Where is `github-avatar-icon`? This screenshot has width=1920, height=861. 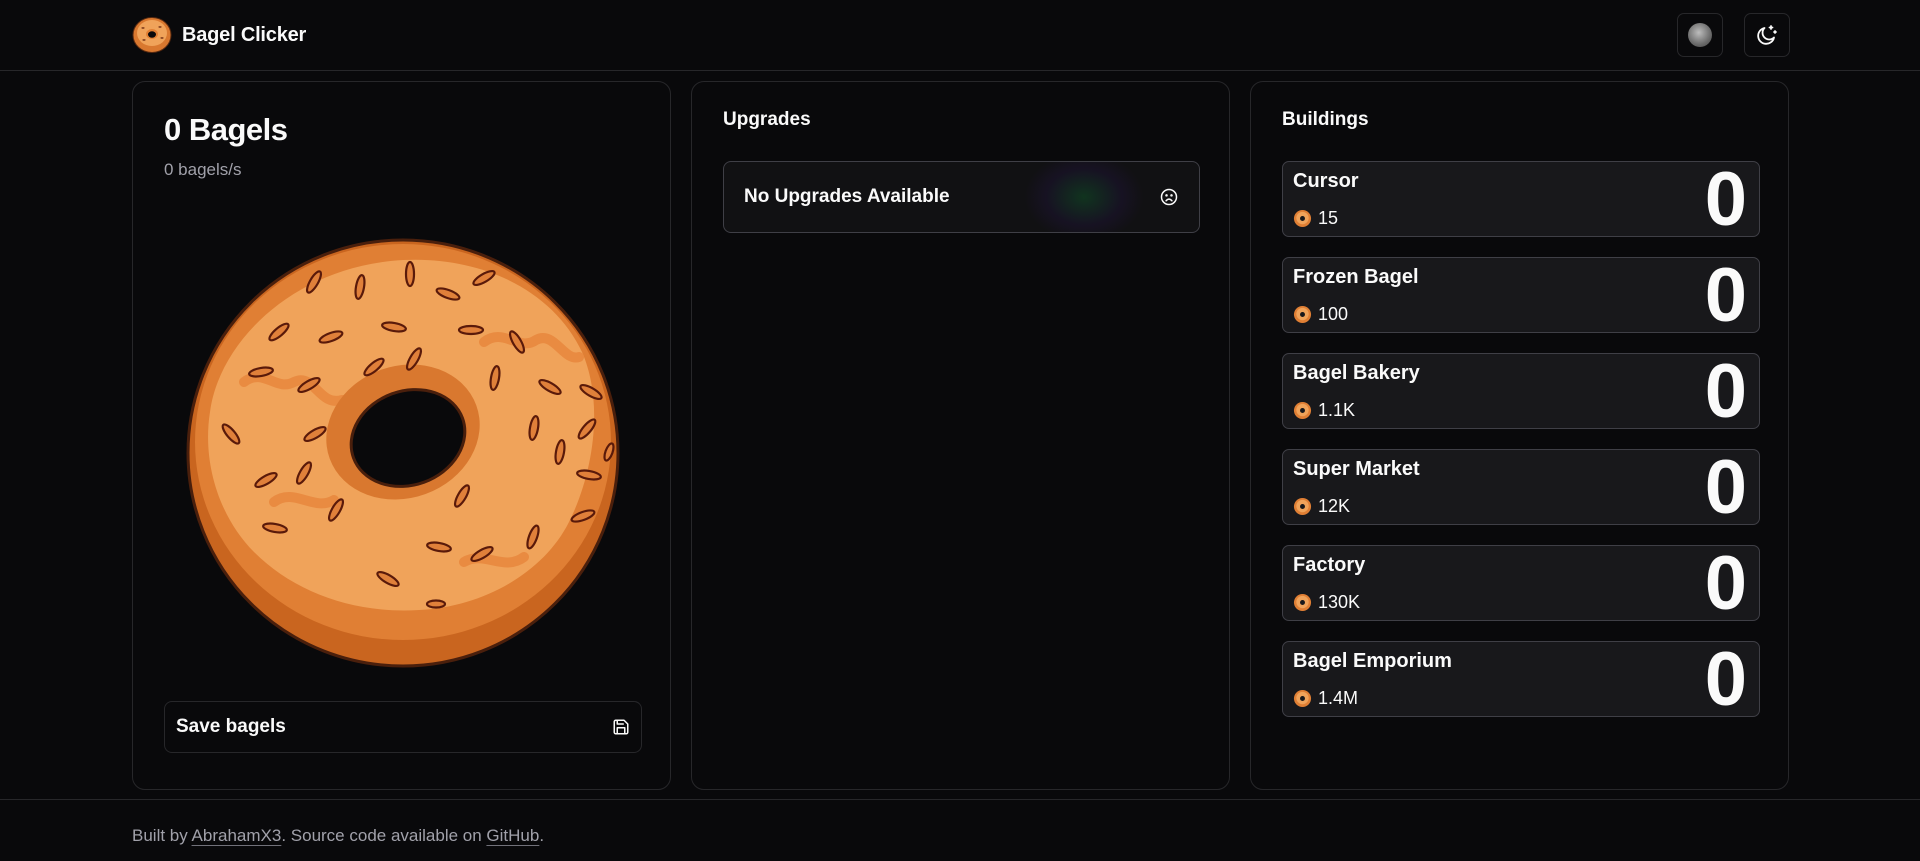
github-avatar-icon is located at coordinates (1700, 35).